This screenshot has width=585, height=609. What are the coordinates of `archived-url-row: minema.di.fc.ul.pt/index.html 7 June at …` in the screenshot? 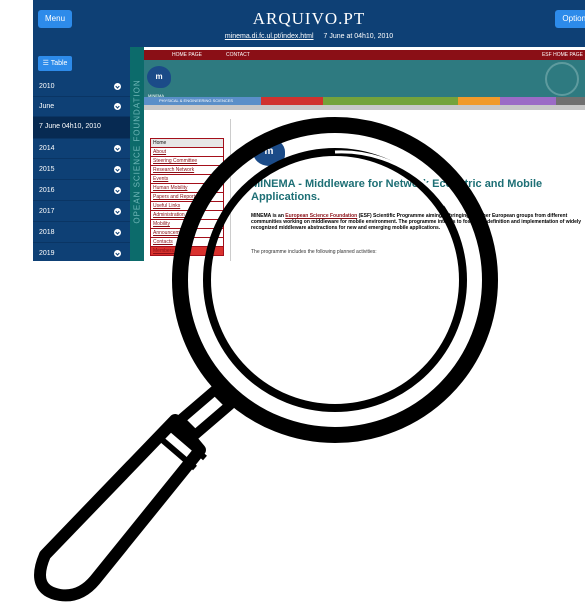 It's located at (309, 36).